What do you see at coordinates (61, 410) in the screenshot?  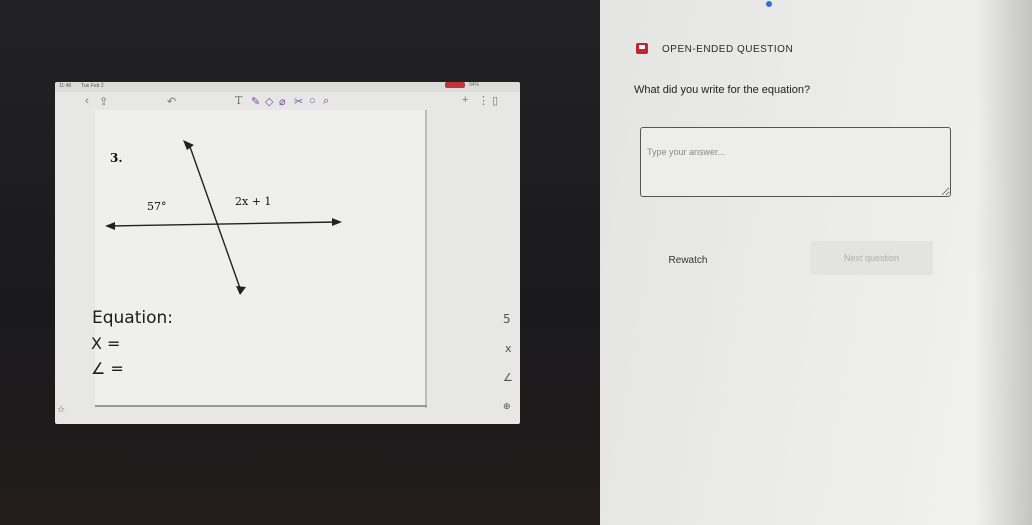 I see `star-icon: ☆` at bounding box center [61, 410].